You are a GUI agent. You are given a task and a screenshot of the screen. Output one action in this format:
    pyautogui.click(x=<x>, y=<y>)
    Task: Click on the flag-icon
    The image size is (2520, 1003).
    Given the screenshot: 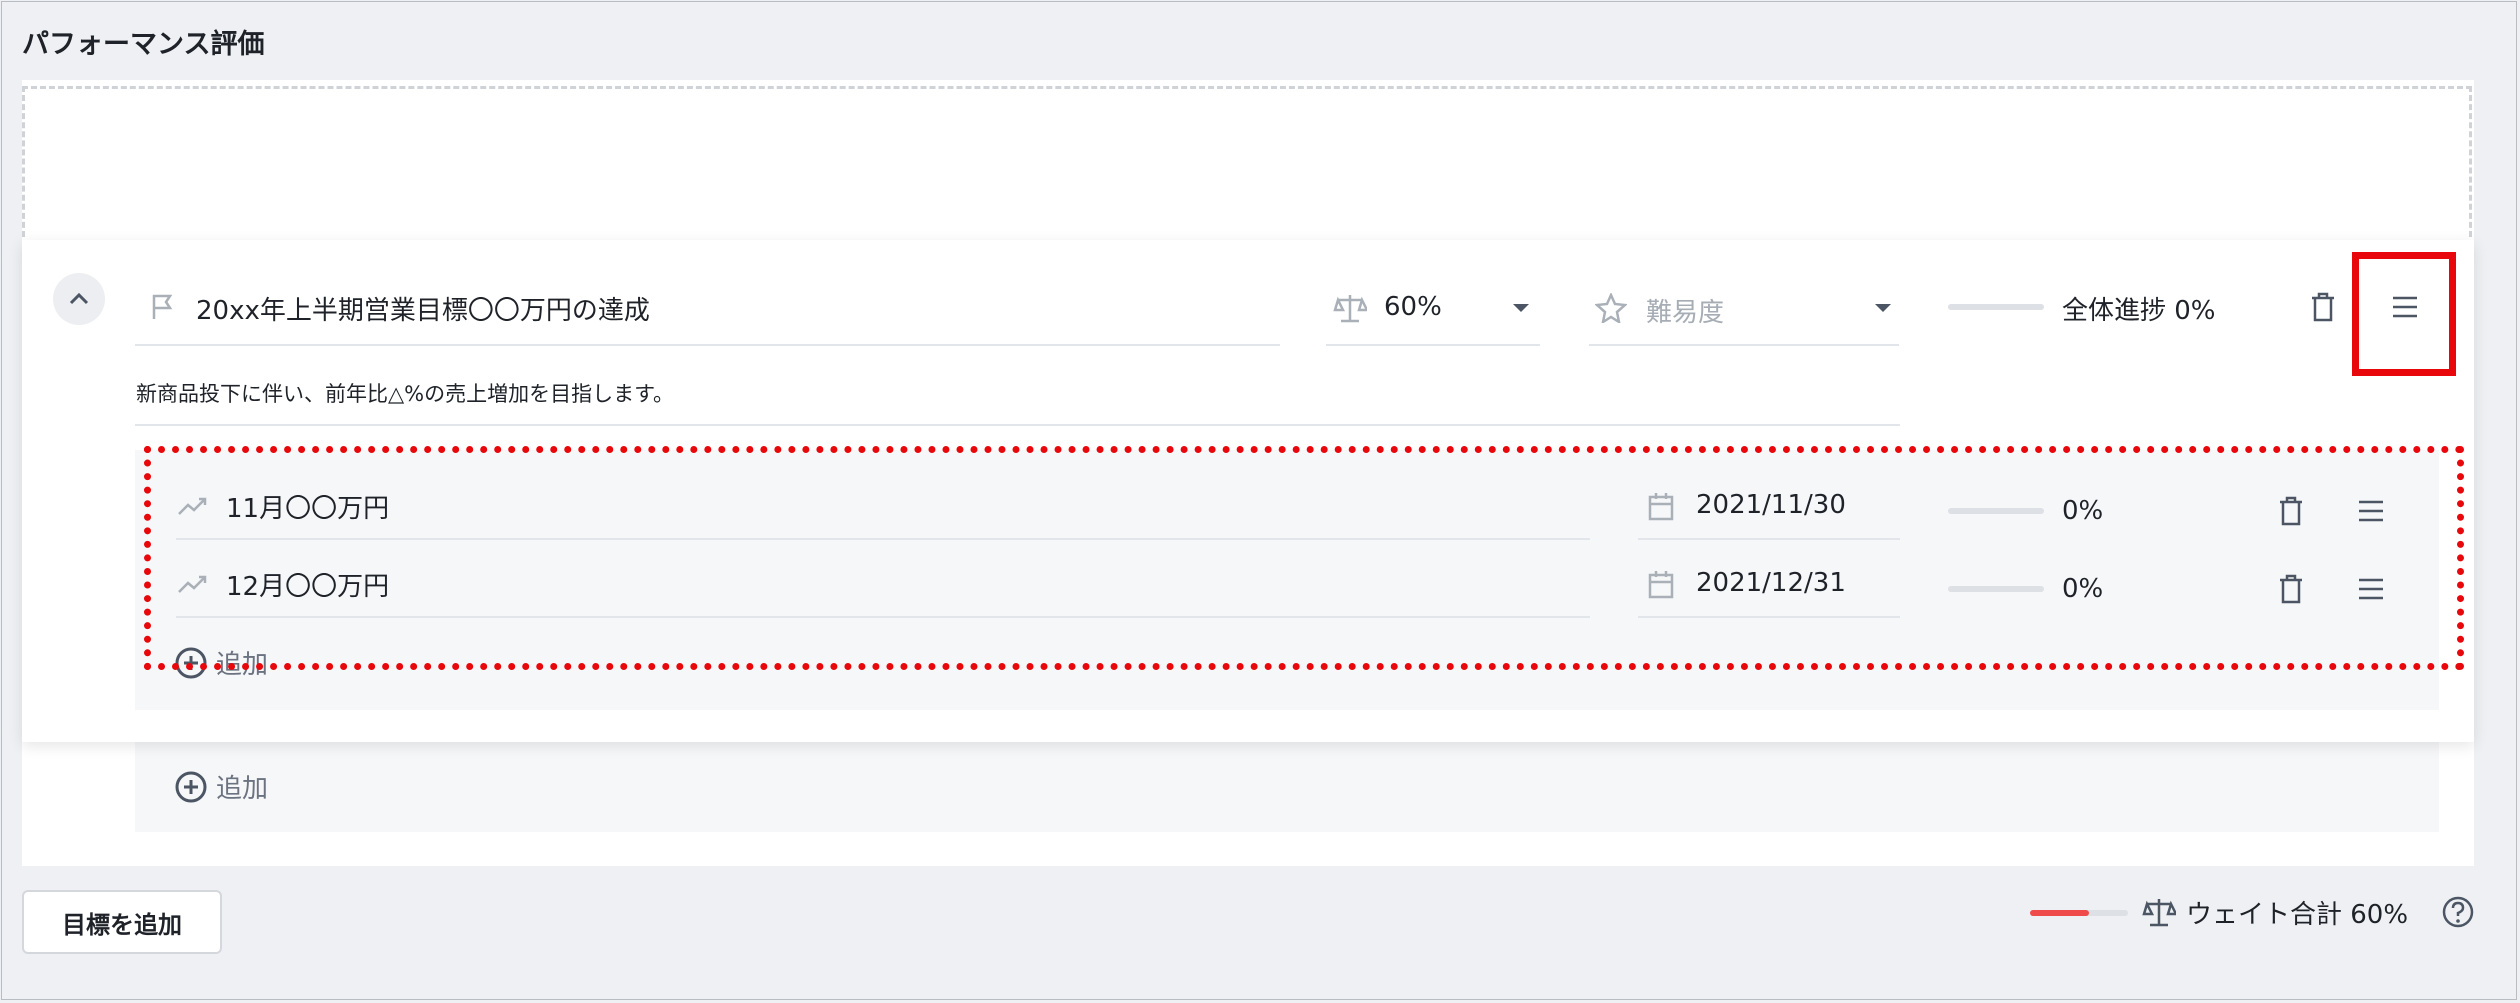 What is the action you would take?
    pyautogui.click(x=163, y=307)
    